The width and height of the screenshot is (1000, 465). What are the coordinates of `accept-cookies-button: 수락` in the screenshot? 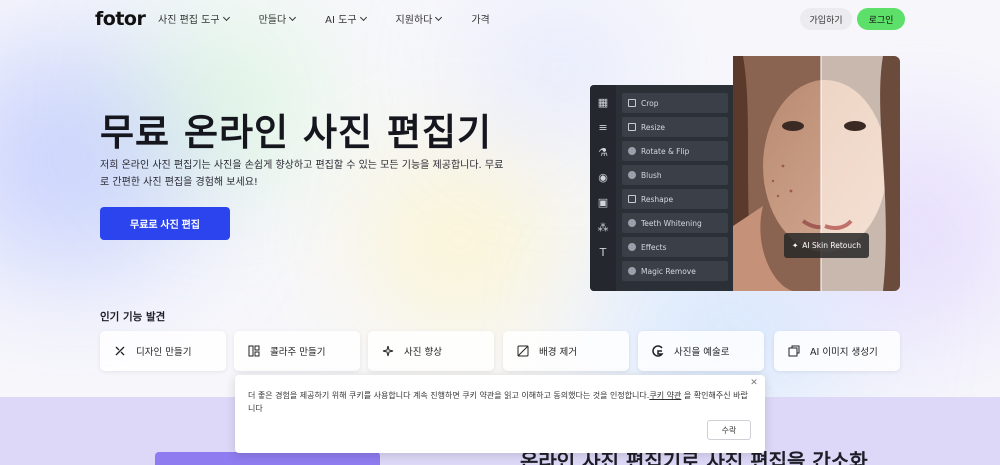 It's located at (729, 430).